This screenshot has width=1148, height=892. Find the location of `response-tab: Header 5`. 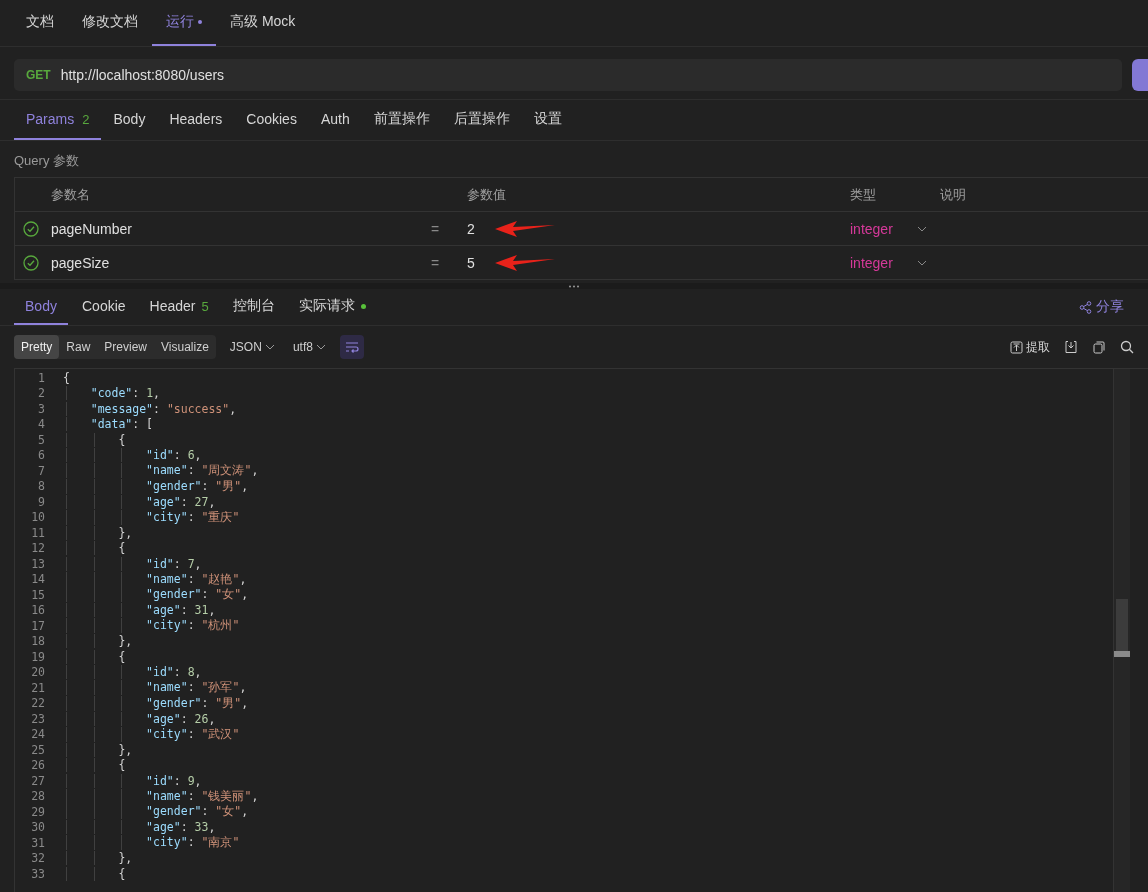

response-tab: Header 5 is located at coordinates (179, 307).